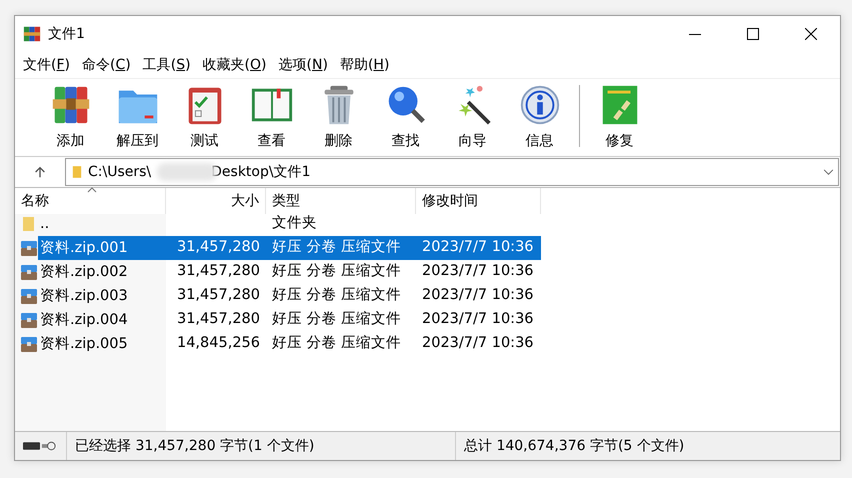 This screenshot has width=852, height=478. Describe the element at coordinates (32, 34) in the screenshot. I see `app-icon` at that location.